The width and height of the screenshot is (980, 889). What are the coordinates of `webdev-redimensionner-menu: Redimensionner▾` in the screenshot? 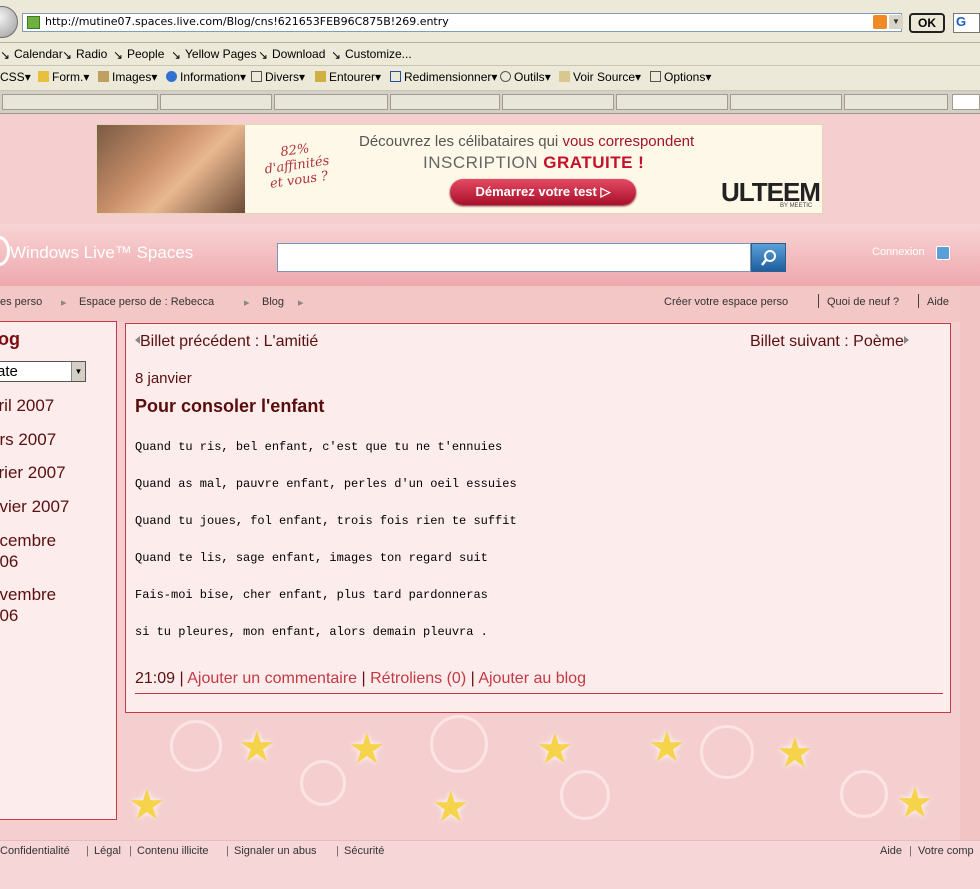 It's located at (443, 77).